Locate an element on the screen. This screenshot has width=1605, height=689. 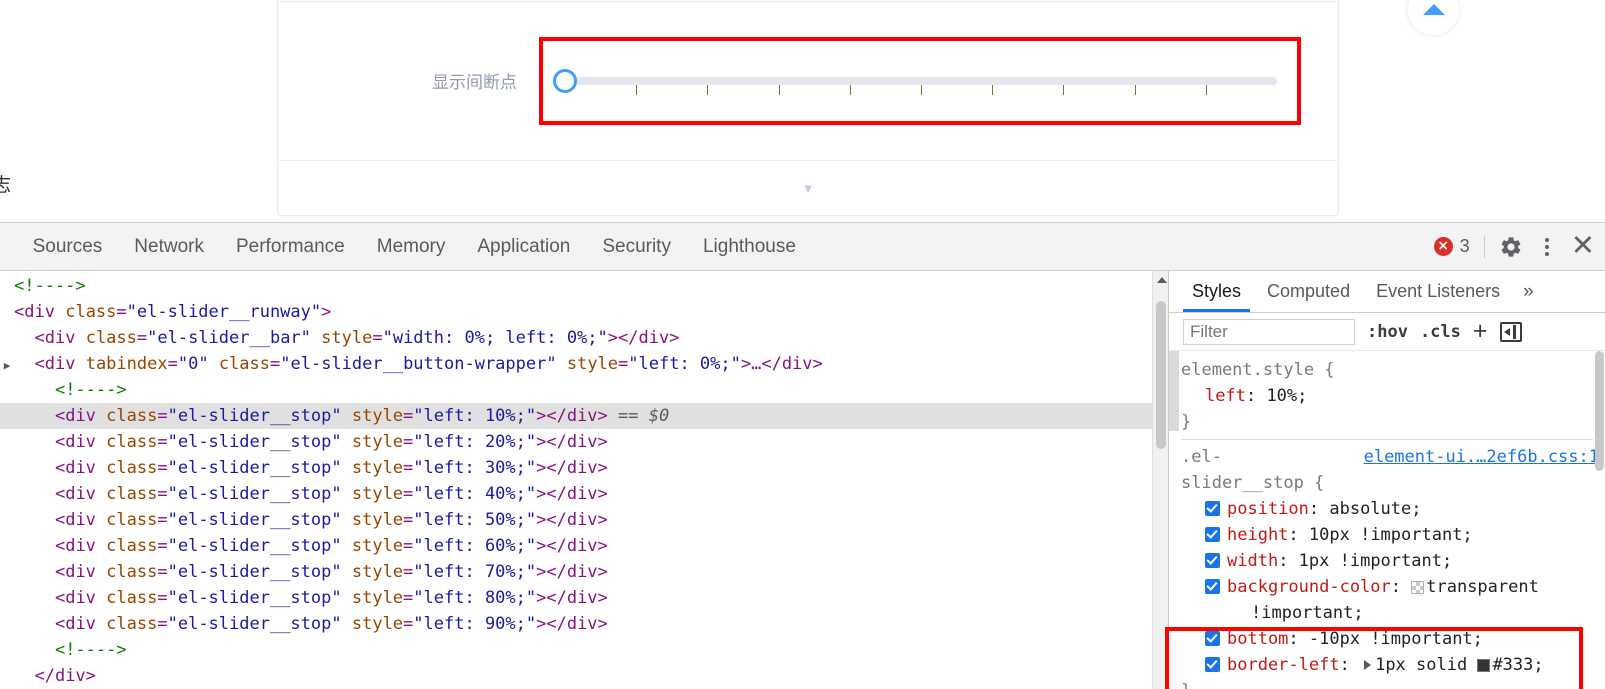
slider is located at coordinates (915, 81).